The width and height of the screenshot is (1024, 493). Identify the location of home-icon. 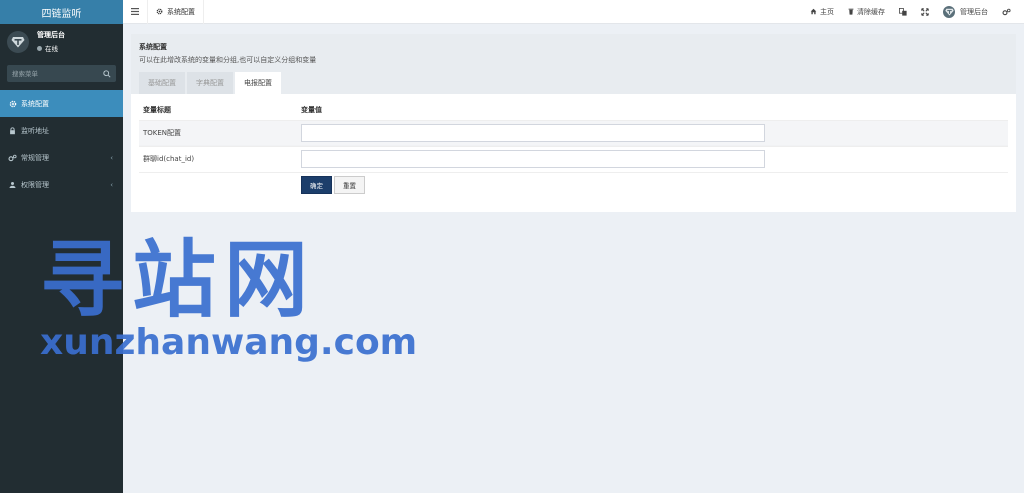
(813, 11).